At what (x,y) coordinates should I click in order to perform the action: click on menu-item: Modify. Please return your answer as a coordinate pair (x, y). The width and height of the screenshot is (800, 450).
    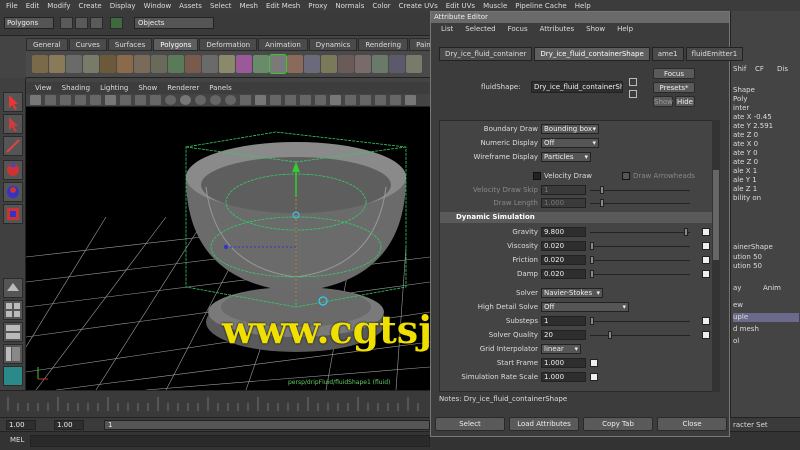
    Looking at the image, I should click on (58, 6).